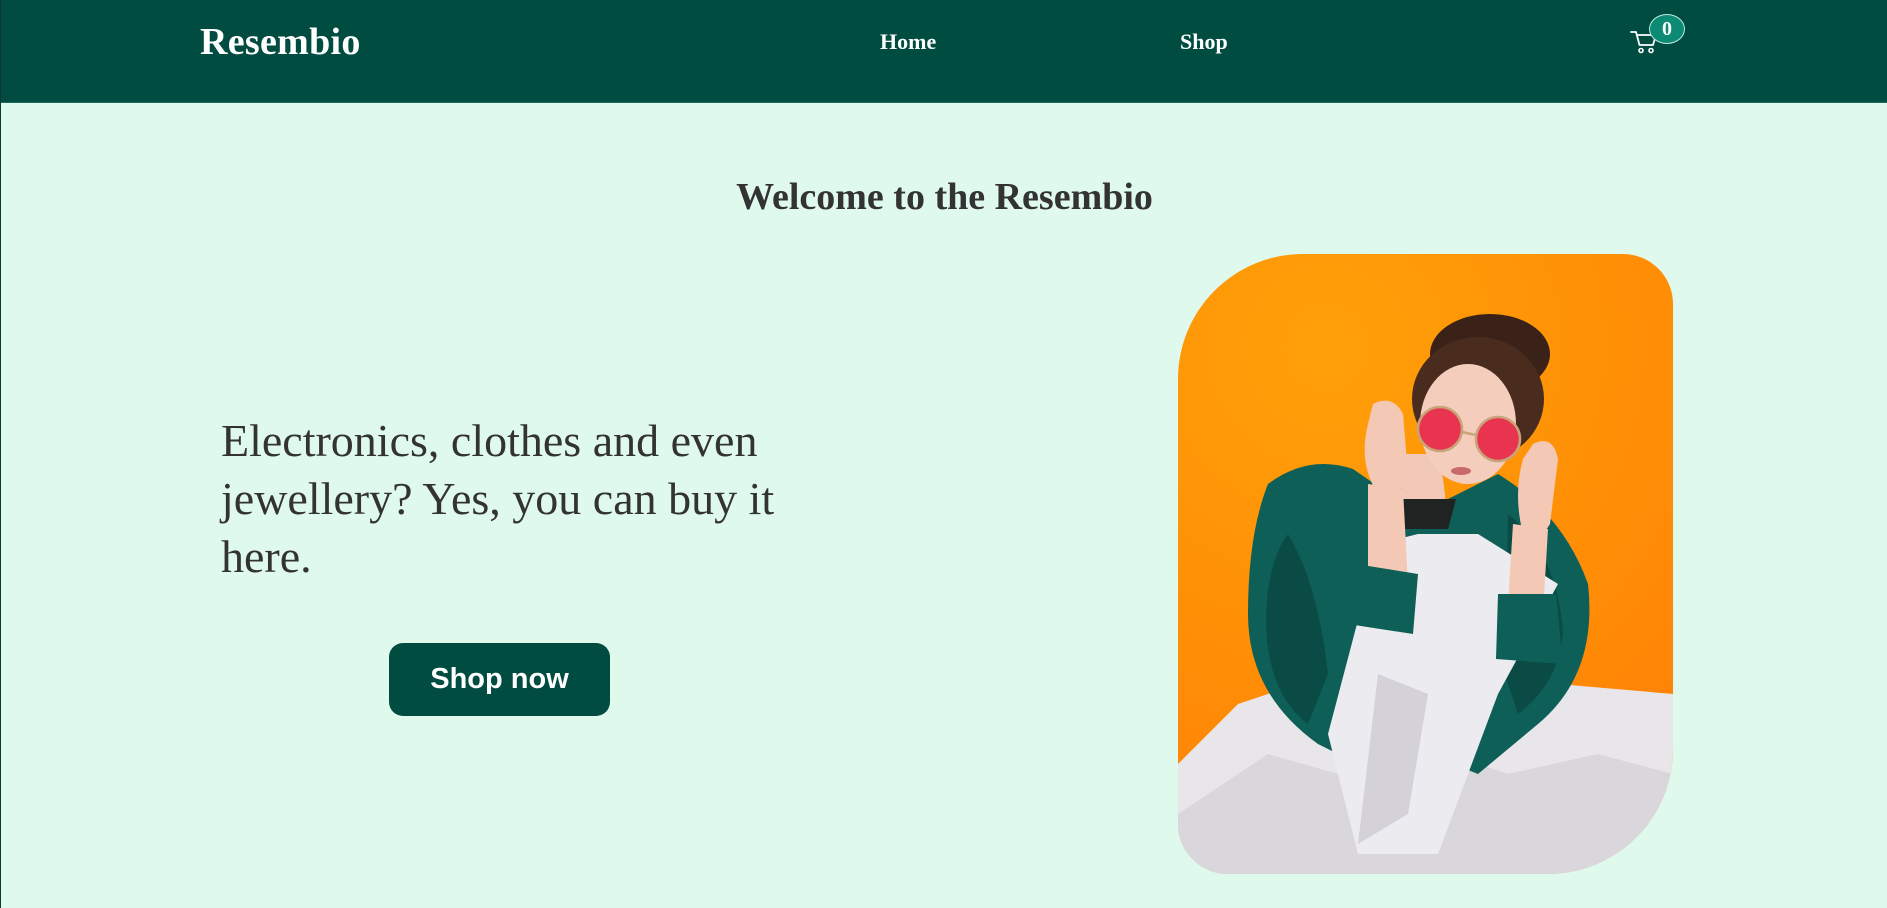 The image size is (1887, 908). I want to click on shop-now-button: Shop now, so click(499, 679).